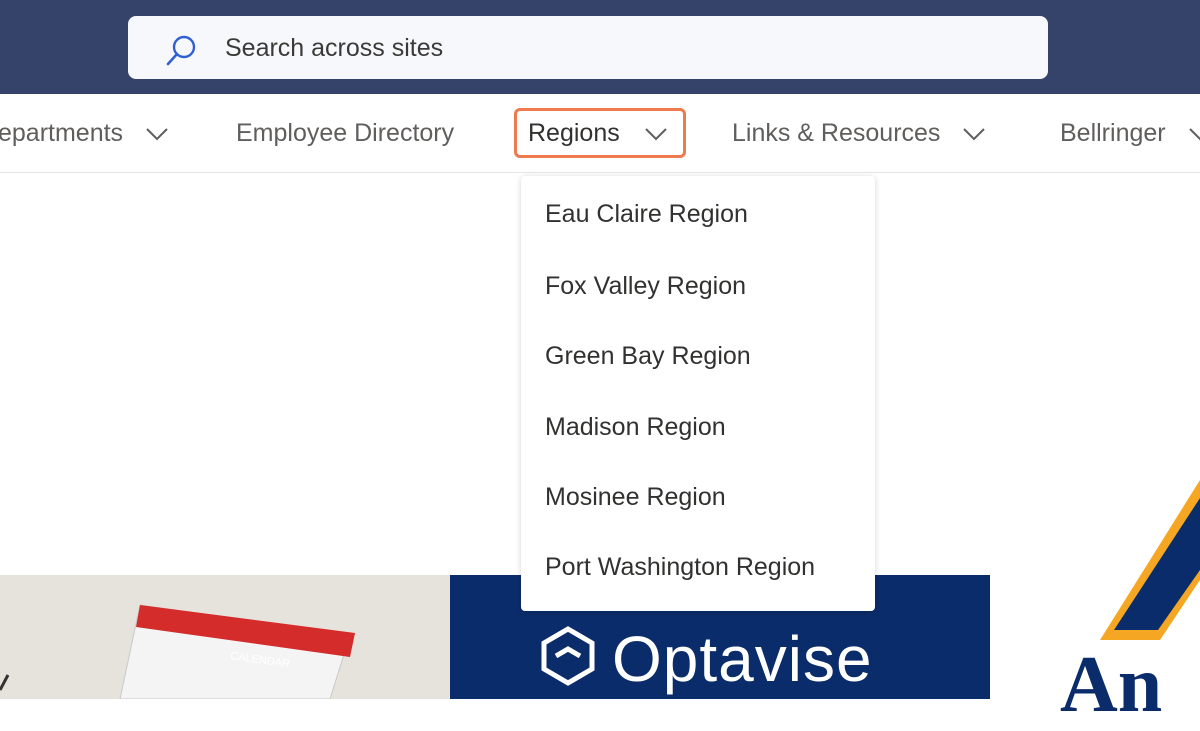 The width and height of the screenshot is (1200, 731). I want to click on nav-item-label: Regions, so click(574, 132).